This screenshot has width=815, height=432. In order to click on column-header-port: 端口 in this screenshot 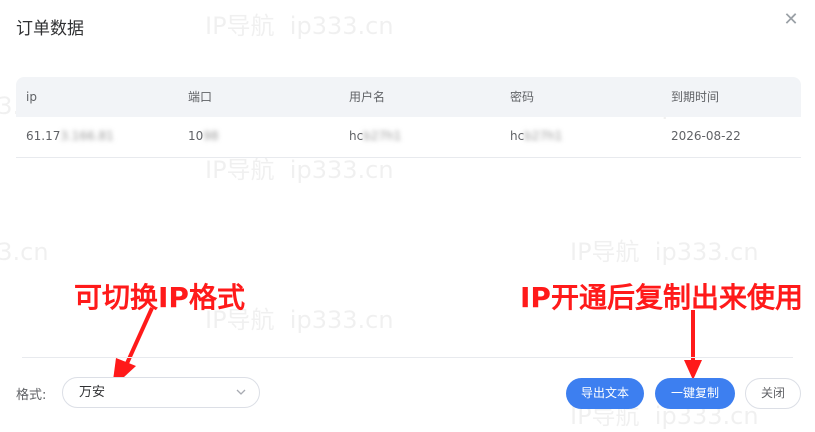, I will do `click(200, 97)`.